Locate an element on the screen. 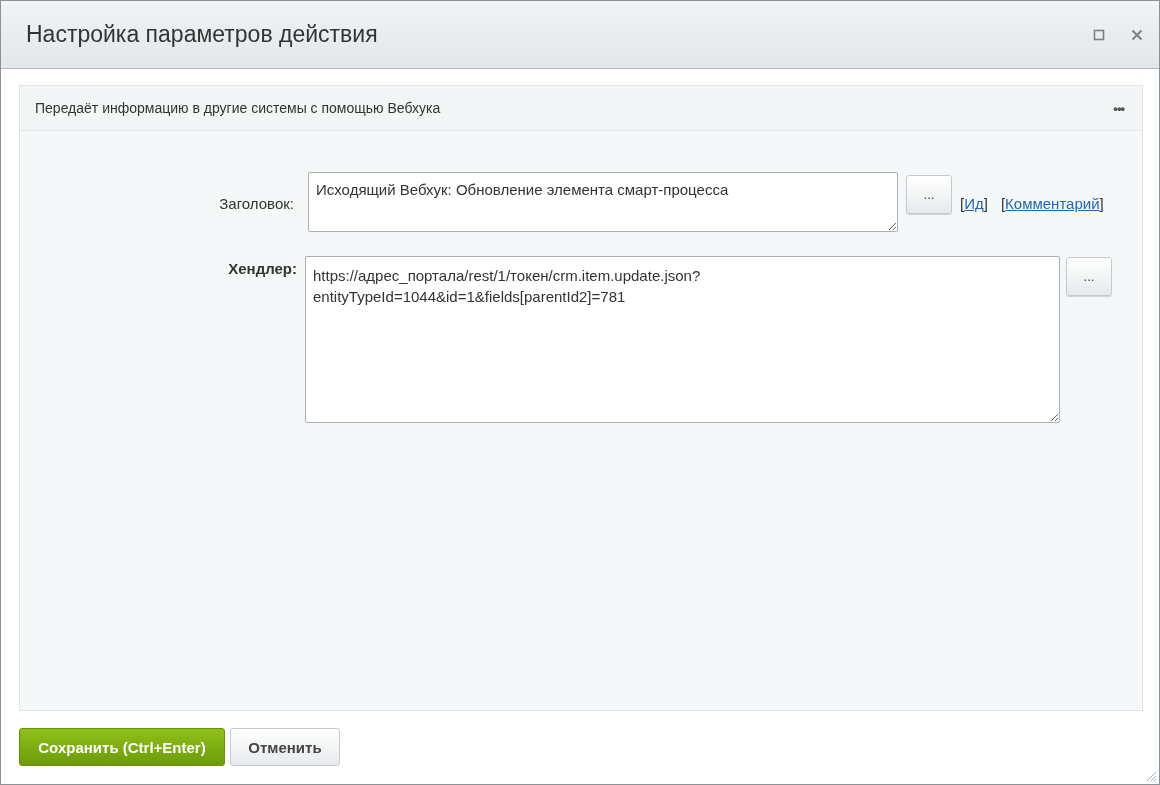 Image resolution: width=1160 pixels, height=785 pixels. action-description: Передаёт информацию в другие системы с помощью Вебхука is located at coordinates (238, 108).